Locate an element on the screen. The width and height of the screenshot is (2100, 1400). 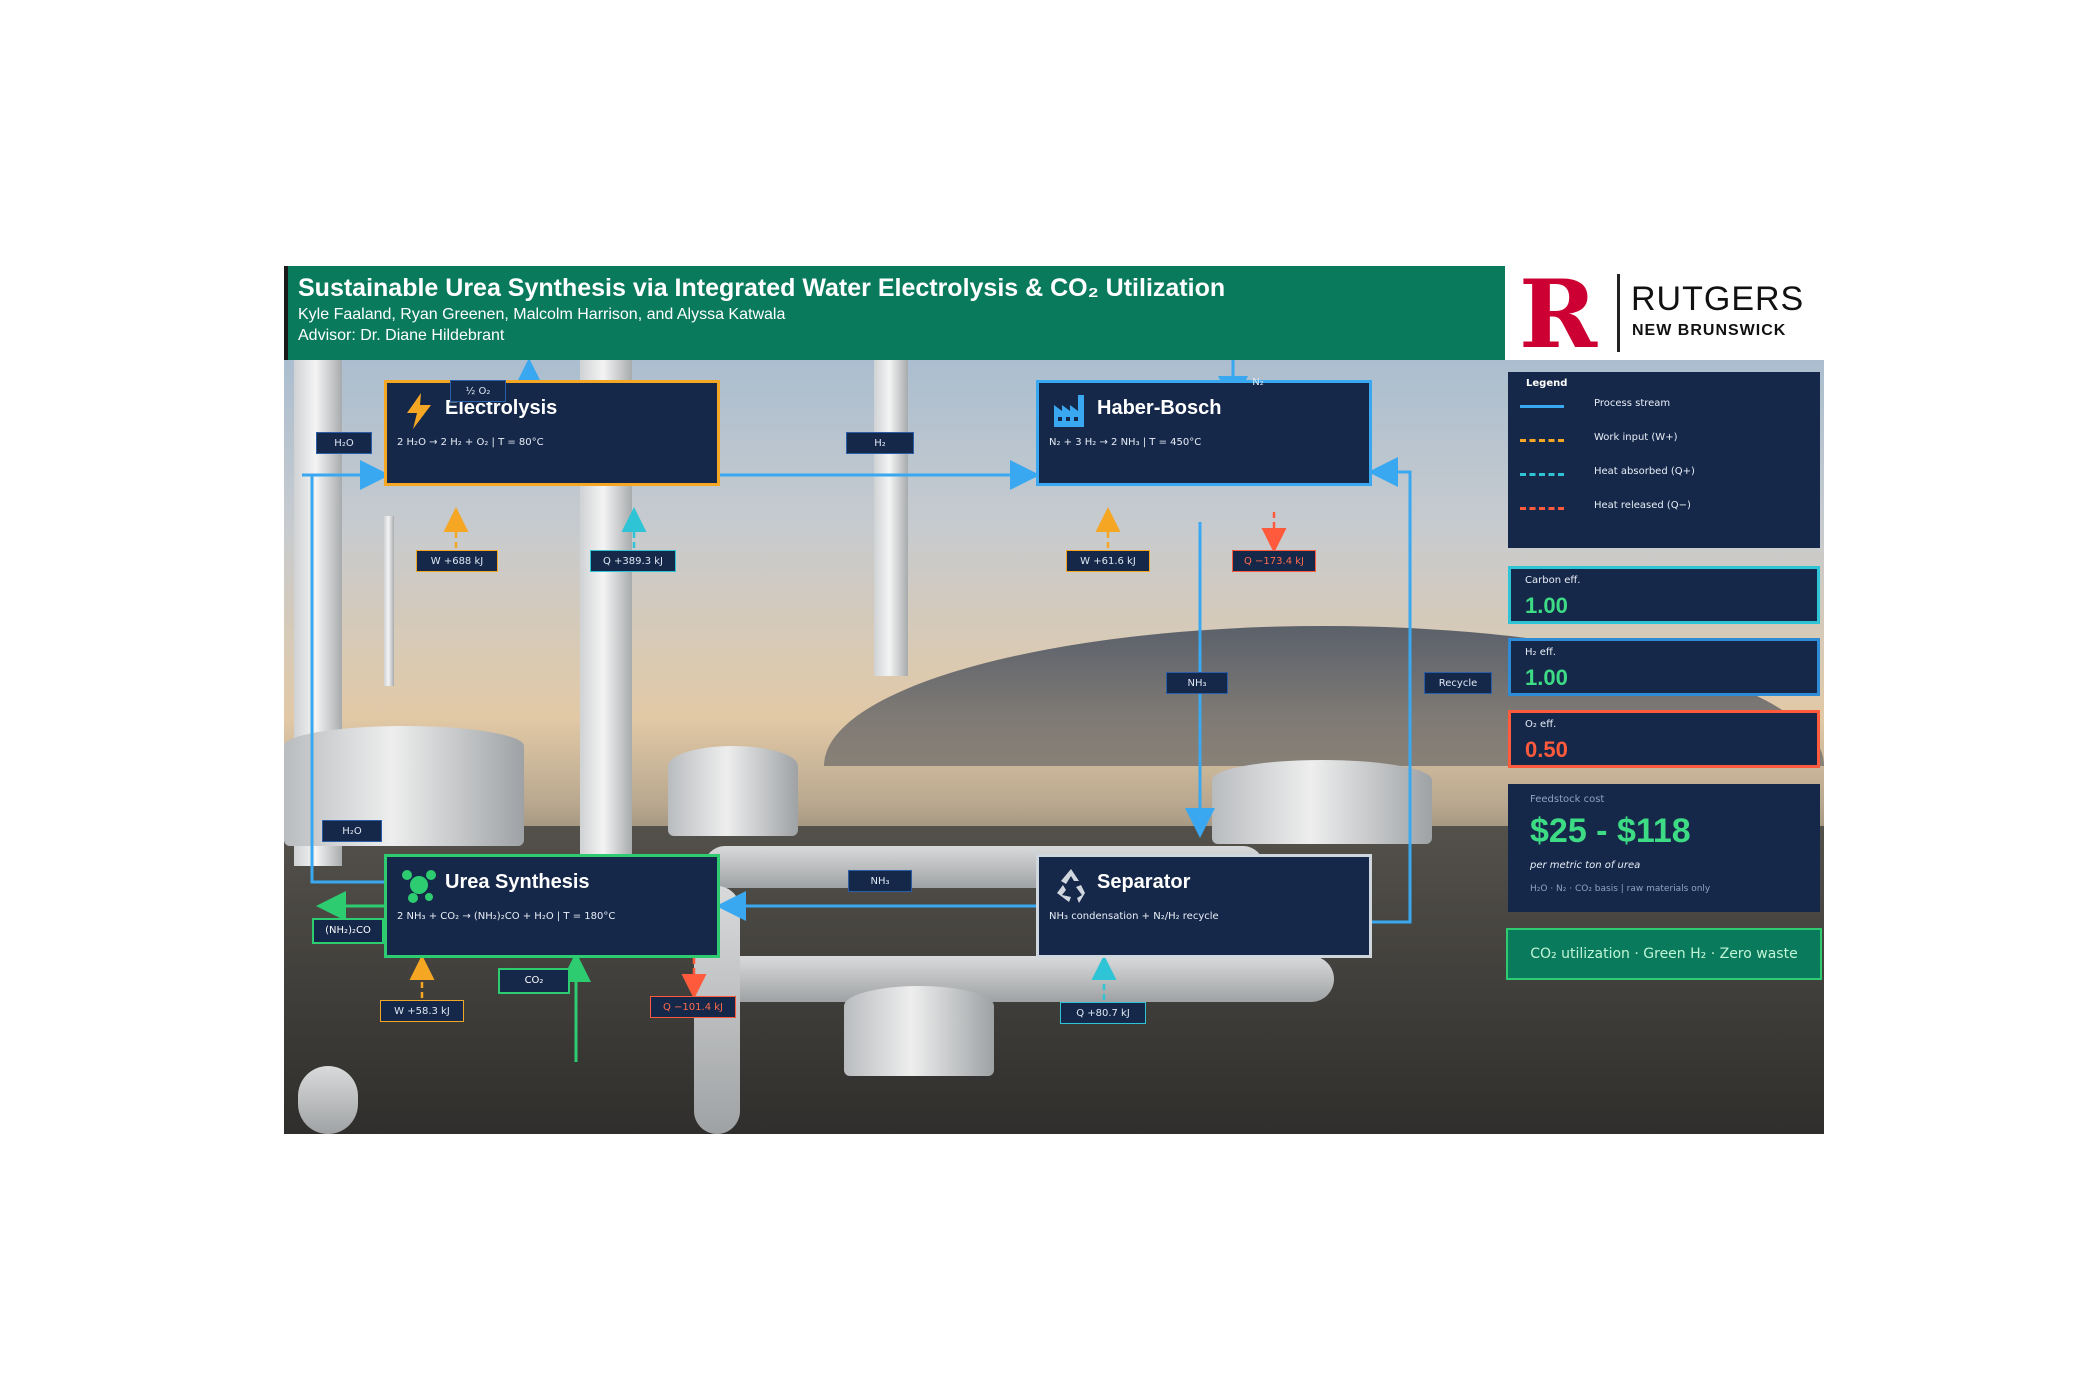
molecule-icon is located at coordinates (419, 886).